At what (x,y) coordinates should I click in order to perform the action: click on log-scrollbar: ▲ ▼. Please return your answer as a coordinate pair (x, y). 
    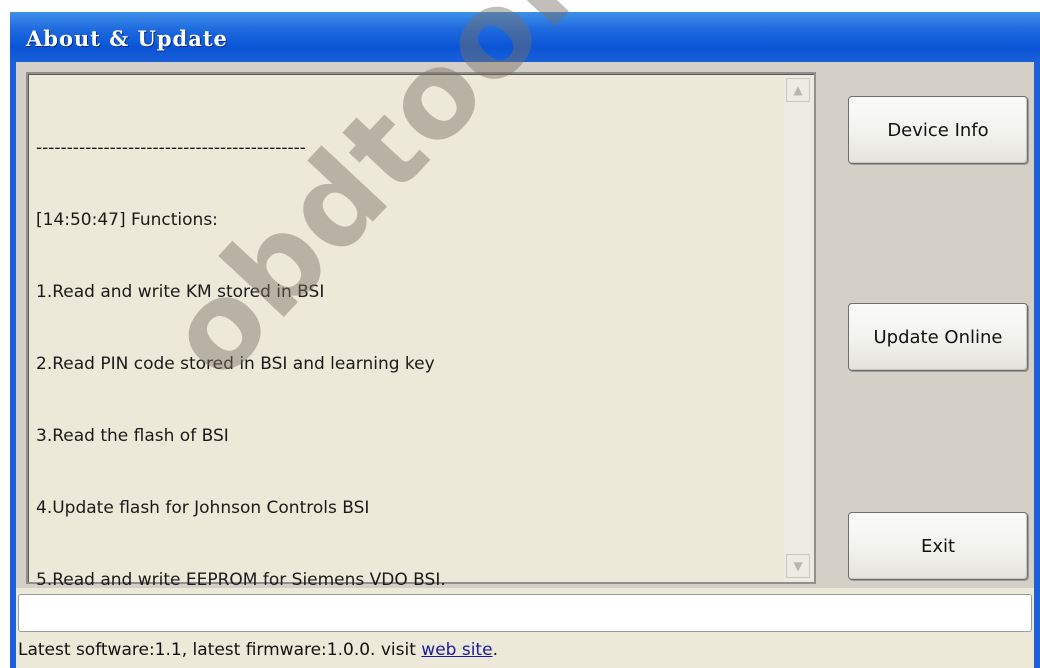
    Looking at the image, I should click on (798, 328).